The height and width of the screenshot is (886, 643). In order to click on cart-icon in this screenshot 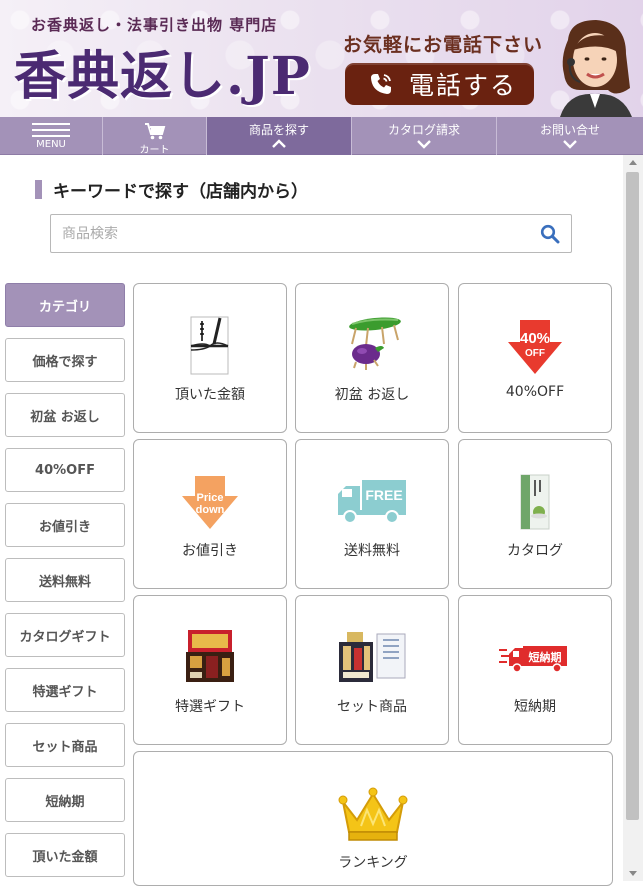, I will do `click(155, 131)`.